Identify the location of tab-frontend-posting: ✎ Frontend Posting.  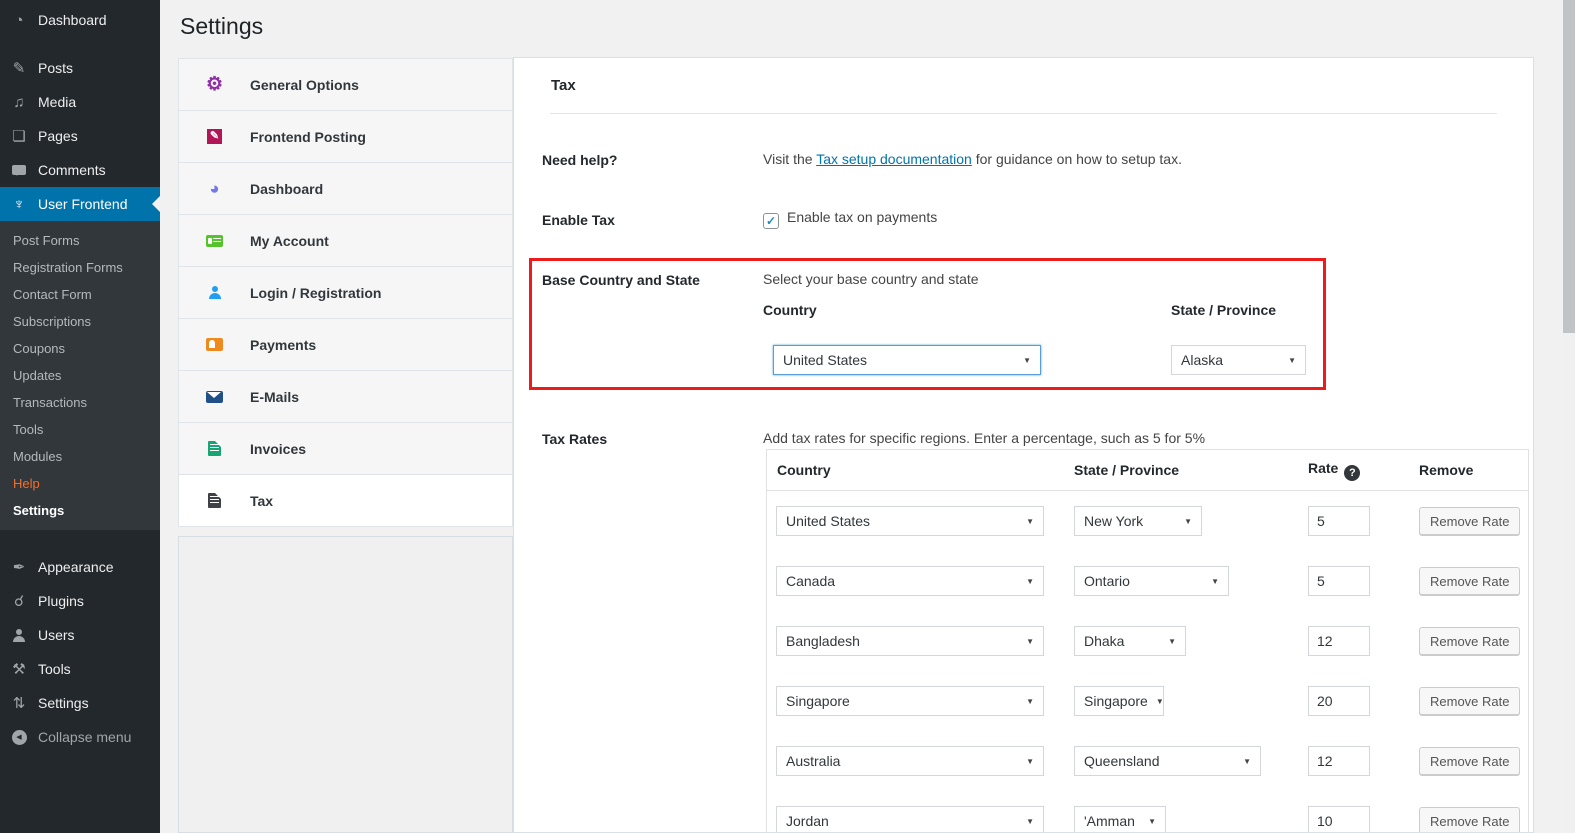
(345, 137).